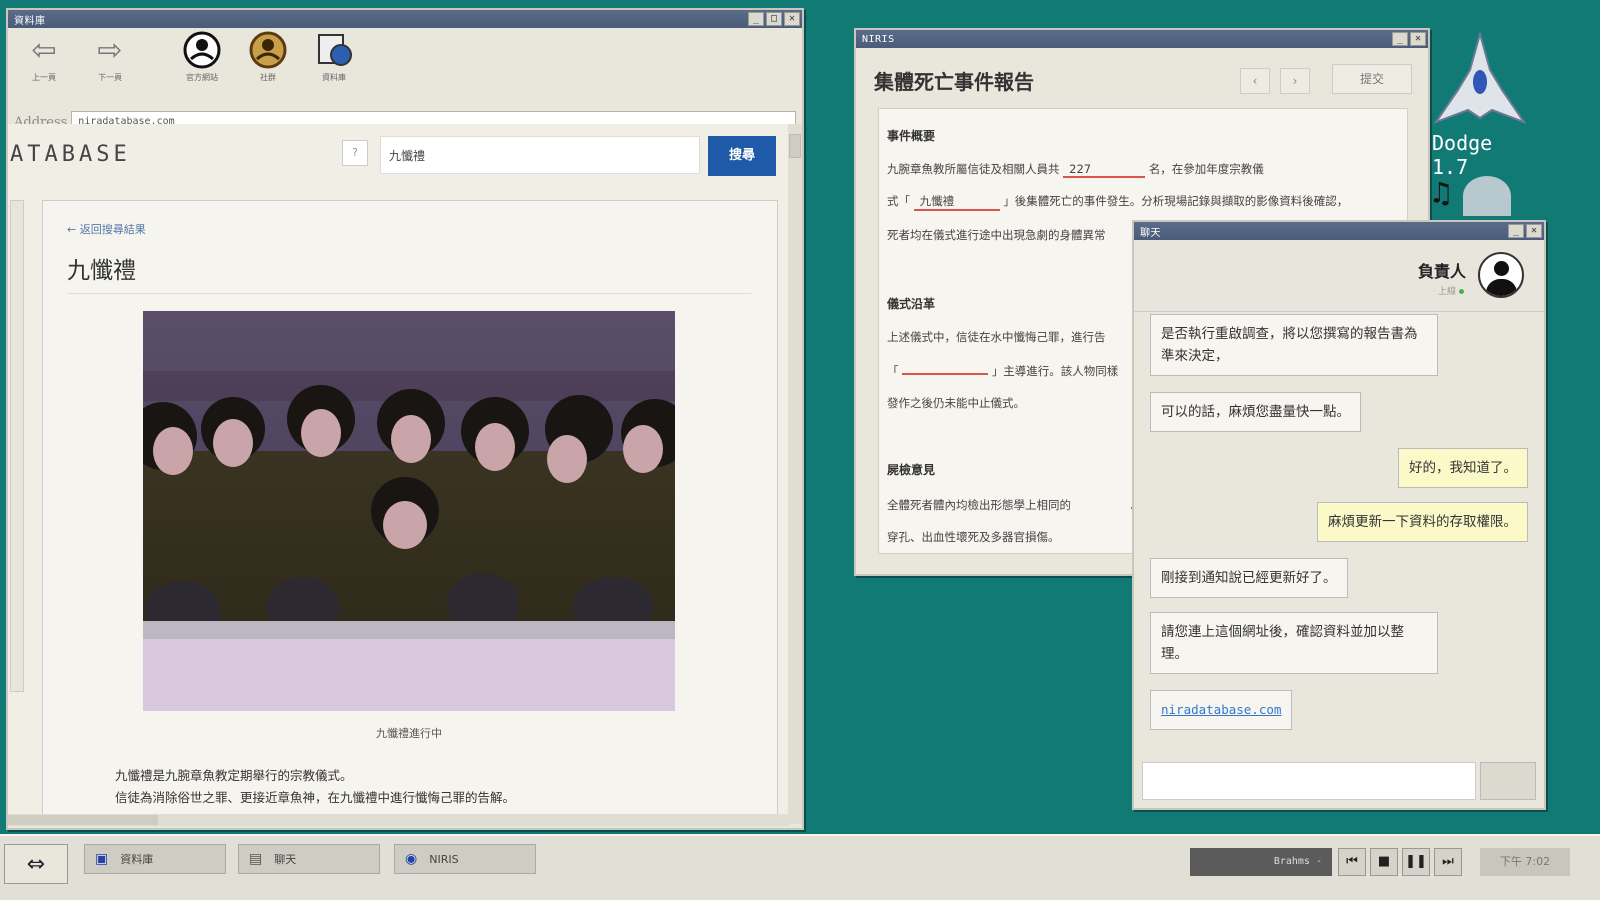  Describe the element at coordinates (334, 50) in the screenshot. I see `database-icon` at that location.